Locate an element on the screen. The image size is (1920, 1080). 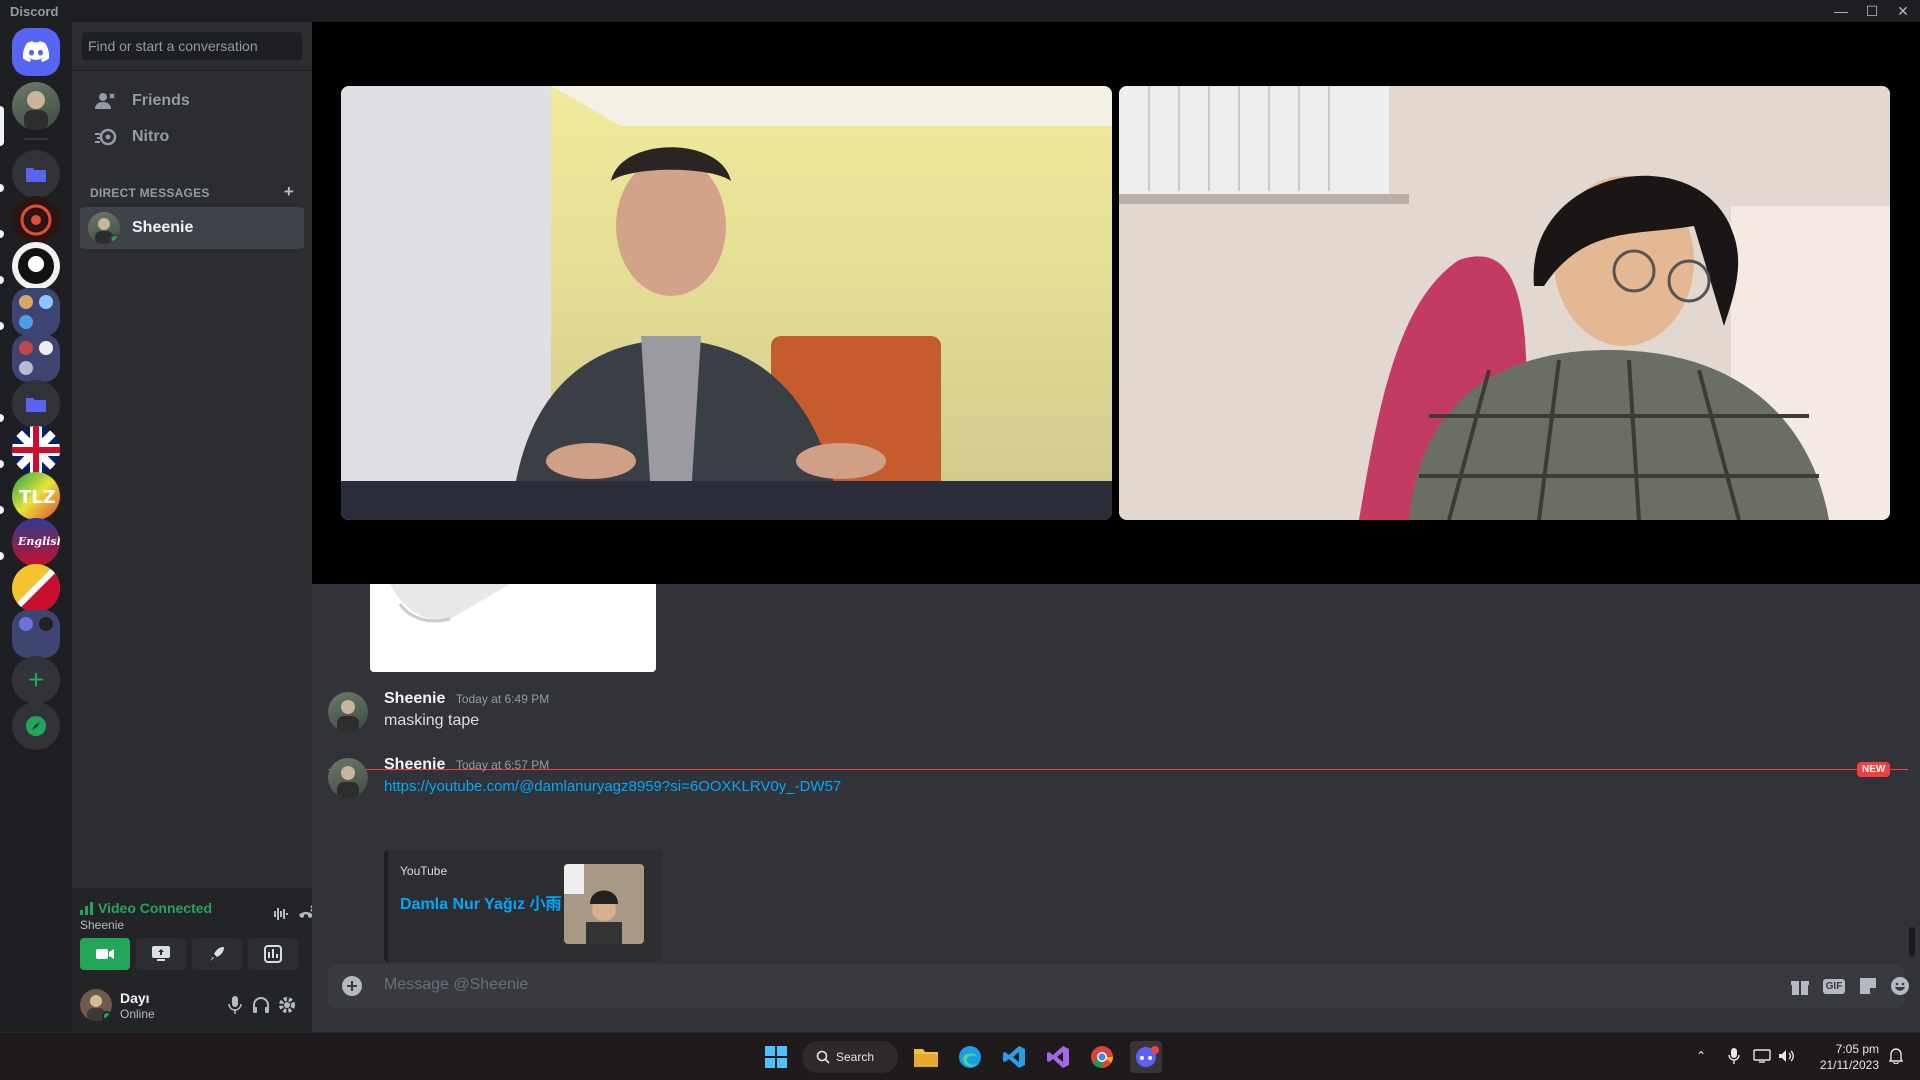
camera-icon is located at coordinates (105, 954).